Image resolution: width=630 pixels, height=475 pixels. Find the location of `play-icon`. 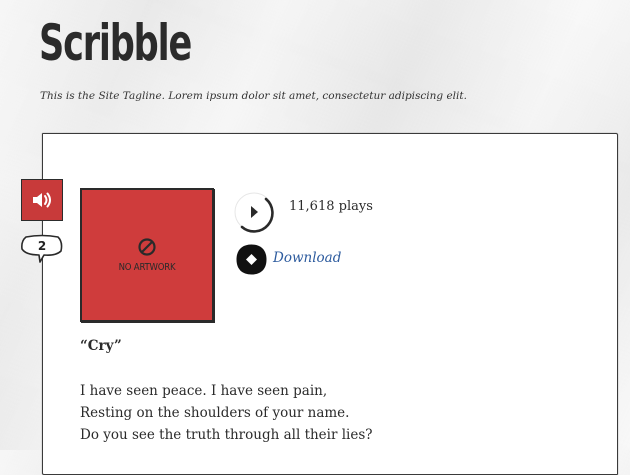

play-icon is located at coordinates (254, 212).